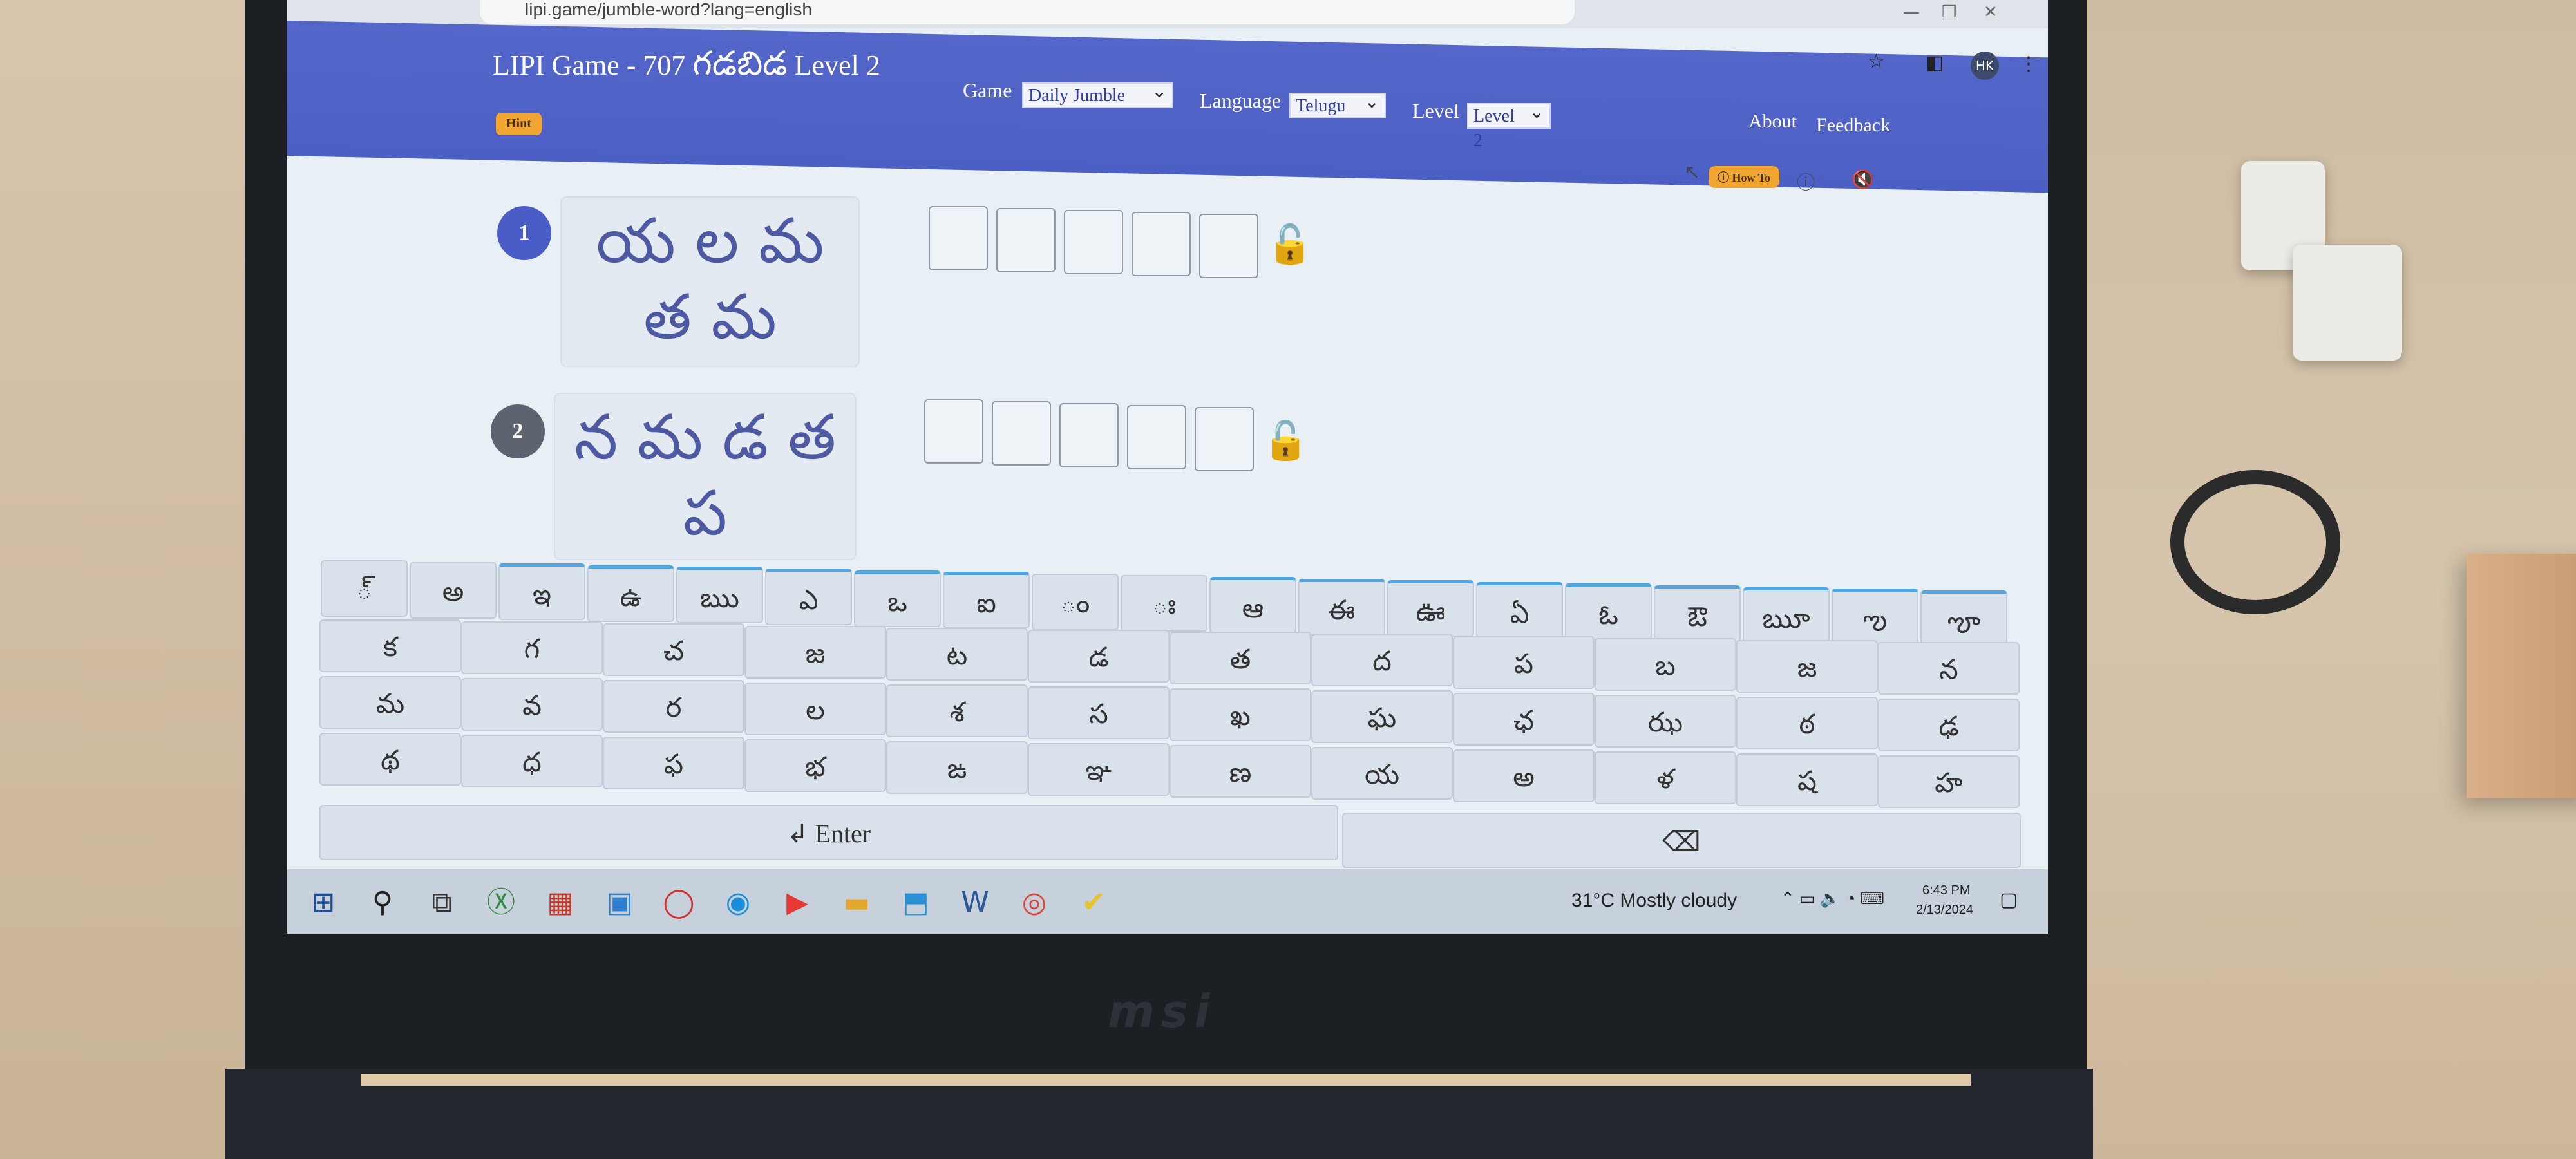 Image resolution: width=2576 pixels, height=1159 pixels. What do you see at coordinates (1744, 177) in the screenshot?
I see `how-to-button: ⓘ How To` at bounding box center [1744, 177].